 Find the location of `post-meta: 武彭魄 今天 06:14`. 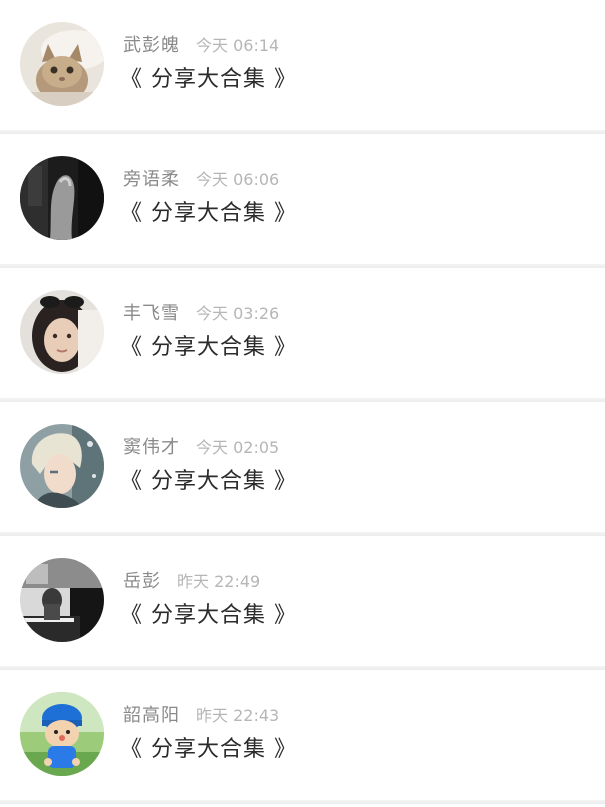

post-meta: 武彭魄 今天 06:14 is located at coordinates (201, 46).